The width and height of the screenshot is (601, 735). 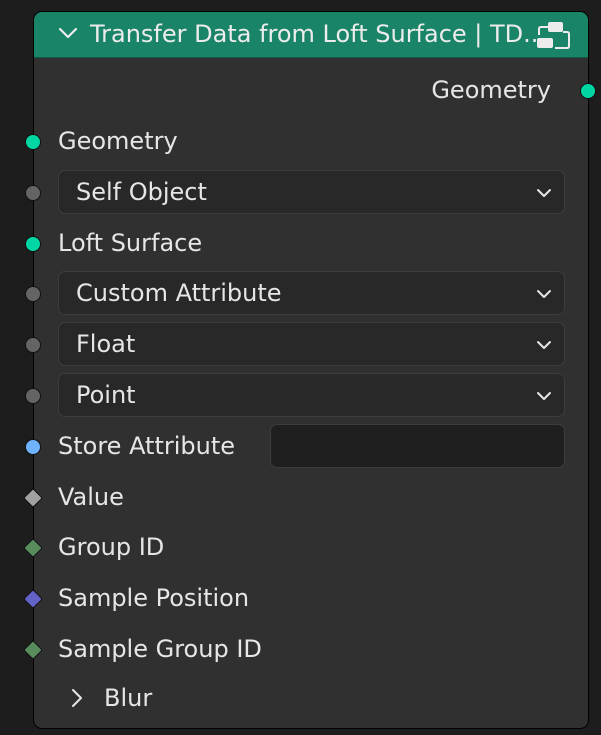 What do you see at coordinates (128, 698) in the screenshot?
I see `blur-panel-label: Blur` at bounding box center [128, 698].